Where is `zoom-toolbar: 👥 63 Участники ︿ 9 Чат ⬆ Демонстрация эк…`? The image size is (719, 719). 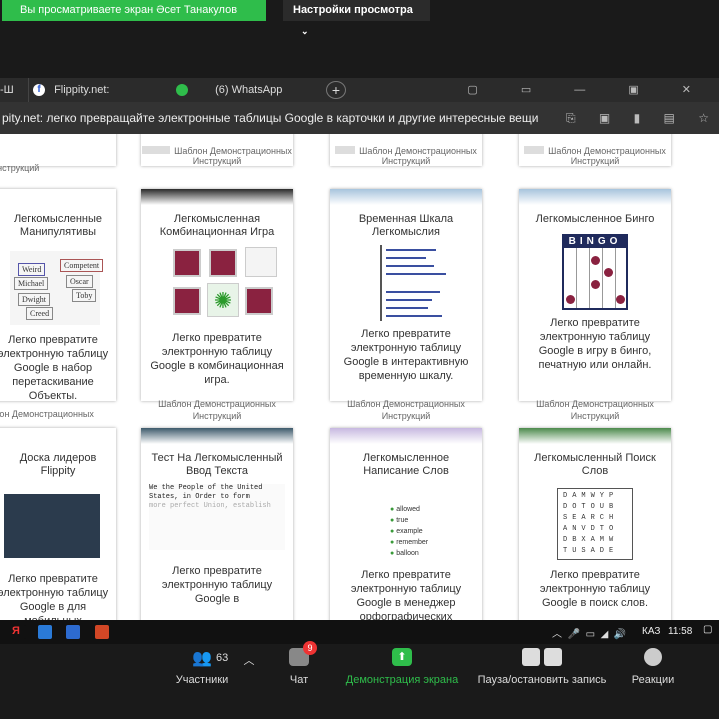
zoom-toolbar: 👥 63 Участники ︿ 9 Чат ⬆ Демонстрация эк… is located at coordinates (359, 680).